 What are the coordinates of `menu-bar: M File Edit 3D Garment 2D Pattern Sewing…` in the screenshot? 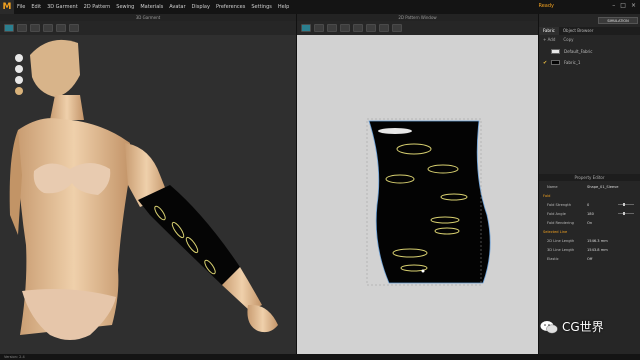 It's located at (320, 7).